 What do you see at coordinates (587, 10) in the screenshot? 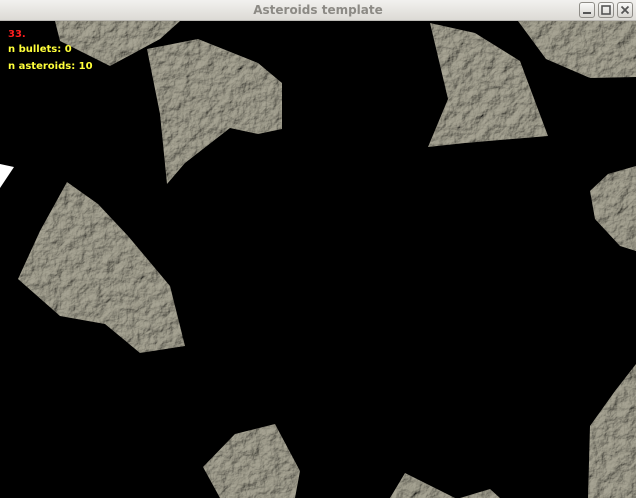
I see `minimize-button` at bounding box center [587, 10].